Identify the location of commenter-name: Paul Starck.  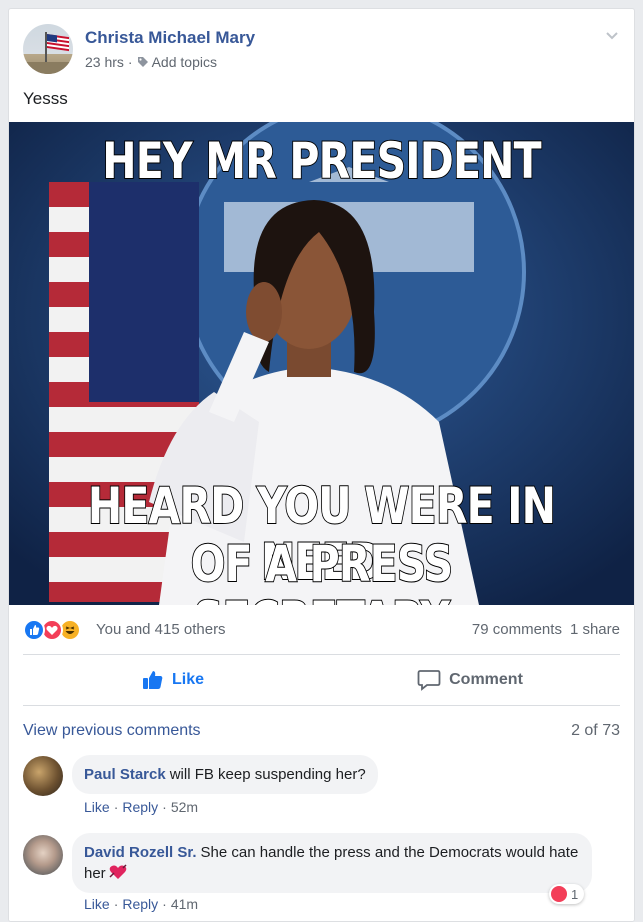
(125, 774).